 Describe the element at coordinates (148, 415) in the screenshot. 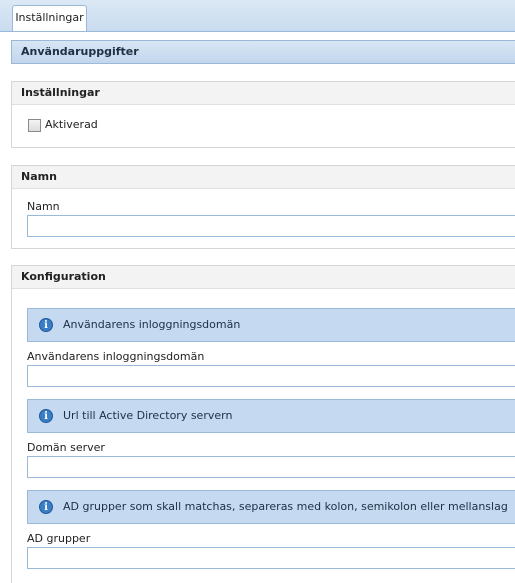

I see `server-info-text: Url till Active Directory servern` at that location.